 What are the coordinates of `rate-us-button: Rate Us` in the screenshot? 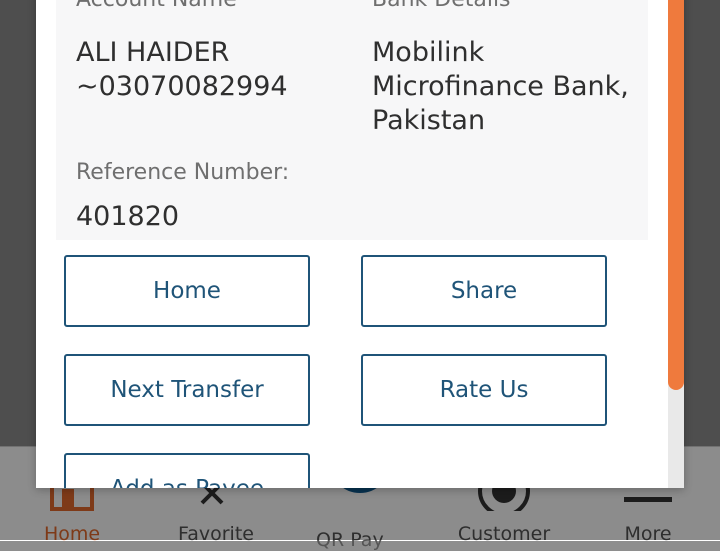 It's located at (484, 390).